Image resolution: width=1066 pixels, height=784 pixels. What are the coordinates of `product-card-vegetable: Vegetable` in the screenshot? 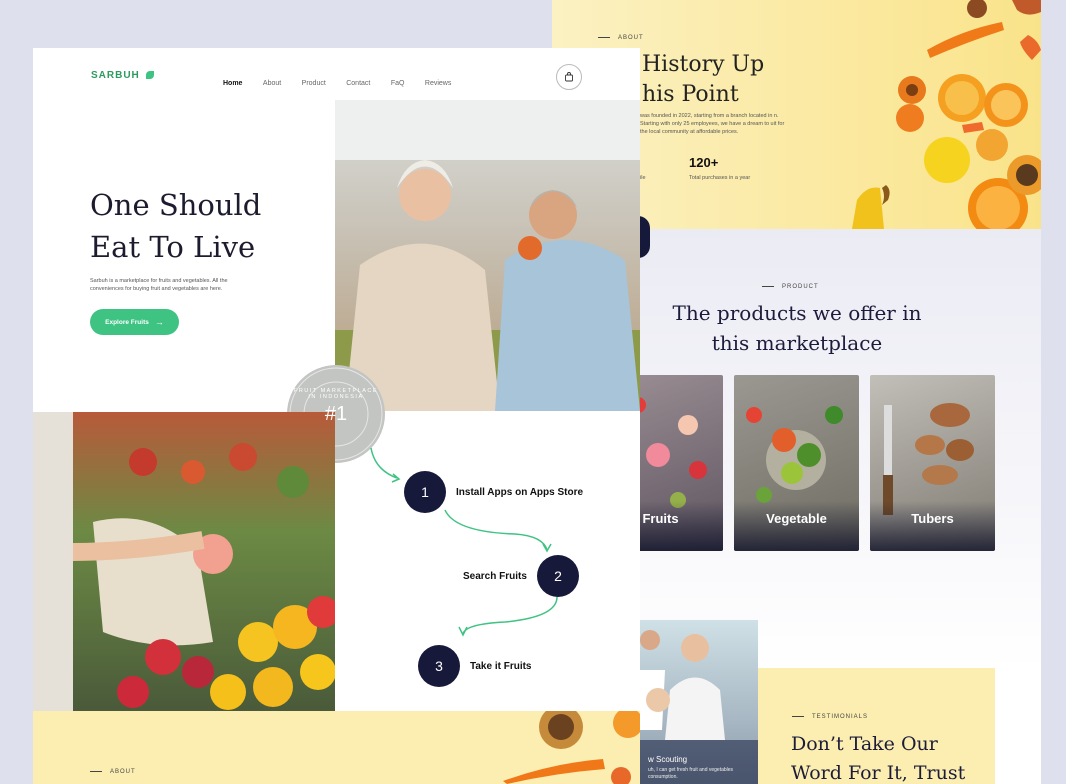 It's located at (796, 463).